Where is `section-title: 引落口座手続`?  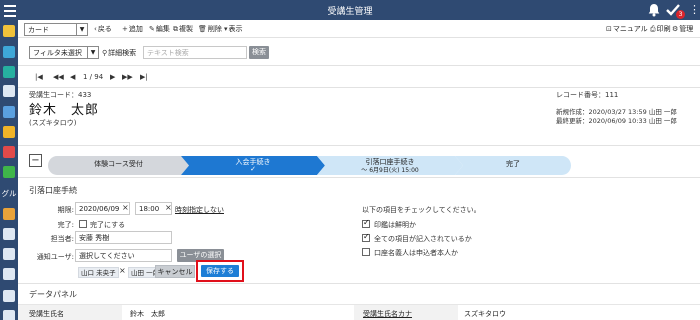
section-title: 引落口座手続 is located at coordinates (53, 190).